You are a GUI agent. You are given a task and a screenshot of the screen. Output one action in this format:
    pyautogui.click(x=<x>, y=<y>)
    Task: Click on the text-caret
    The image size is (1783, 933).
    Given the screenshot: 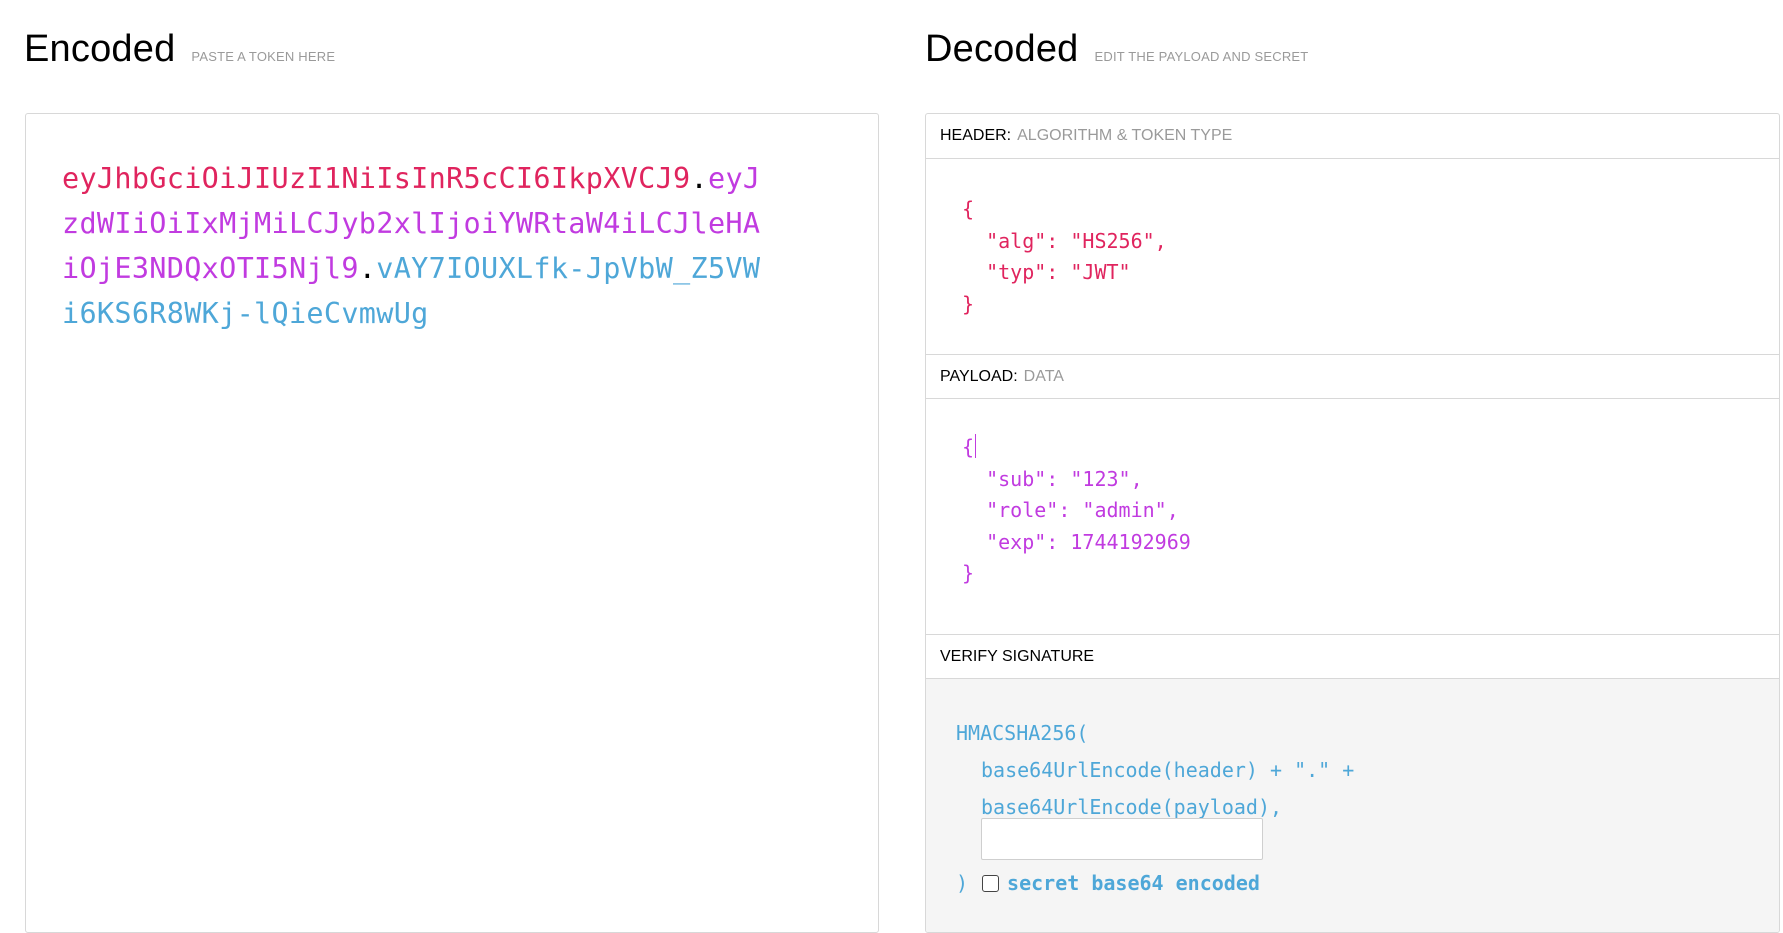 What is the action you would take?
    pyautogui.click(x=976, y=446)
    